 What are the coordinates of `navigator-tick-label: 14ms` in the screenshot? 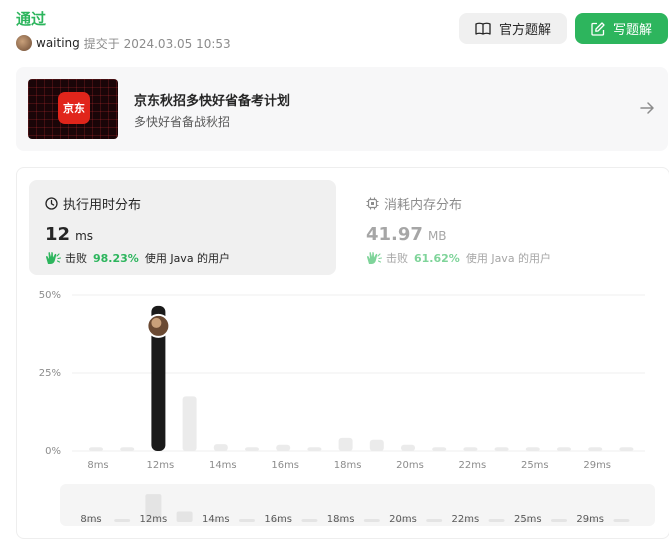 It's located at (216, 519).